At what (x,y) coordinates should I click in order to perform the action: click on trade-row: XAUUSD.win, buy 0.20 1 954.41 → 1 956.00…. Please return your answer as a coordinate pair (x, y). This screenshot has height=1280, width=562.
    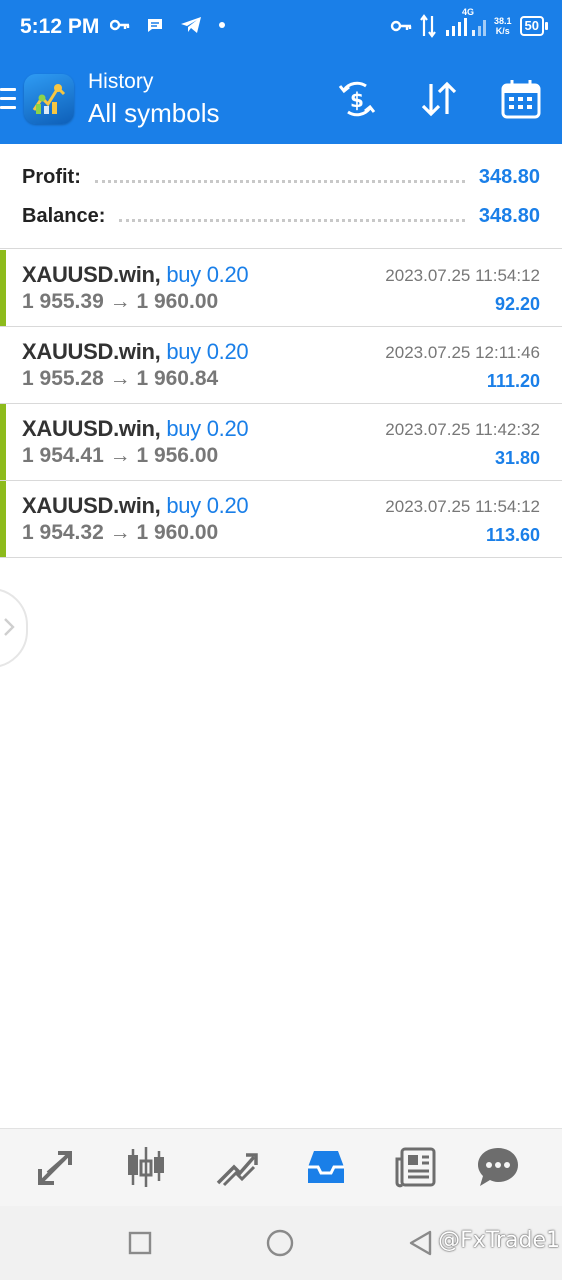
    Looking at the image, I should click on (281, 442).